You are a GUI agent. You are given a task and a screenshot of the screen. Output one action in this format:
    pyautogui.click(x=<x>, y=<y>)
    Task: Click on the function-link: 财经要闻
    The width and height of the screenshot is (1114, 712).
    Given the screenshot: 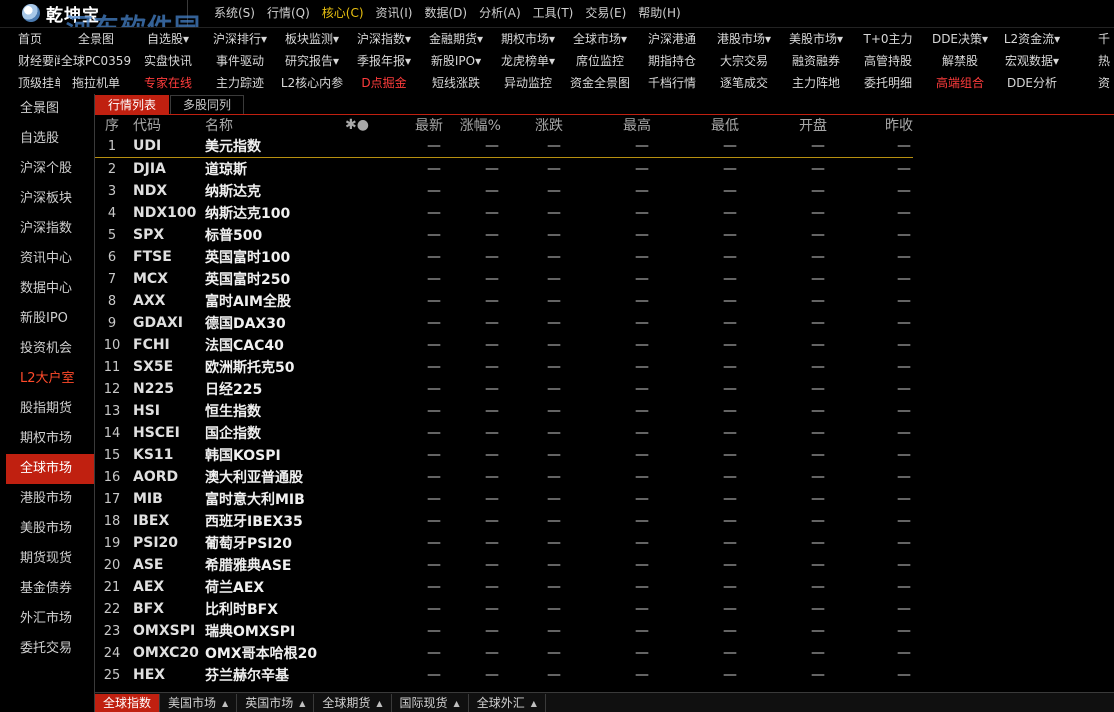 What is the action you would take?
    pyautogui.click(x=30, y=61)
    